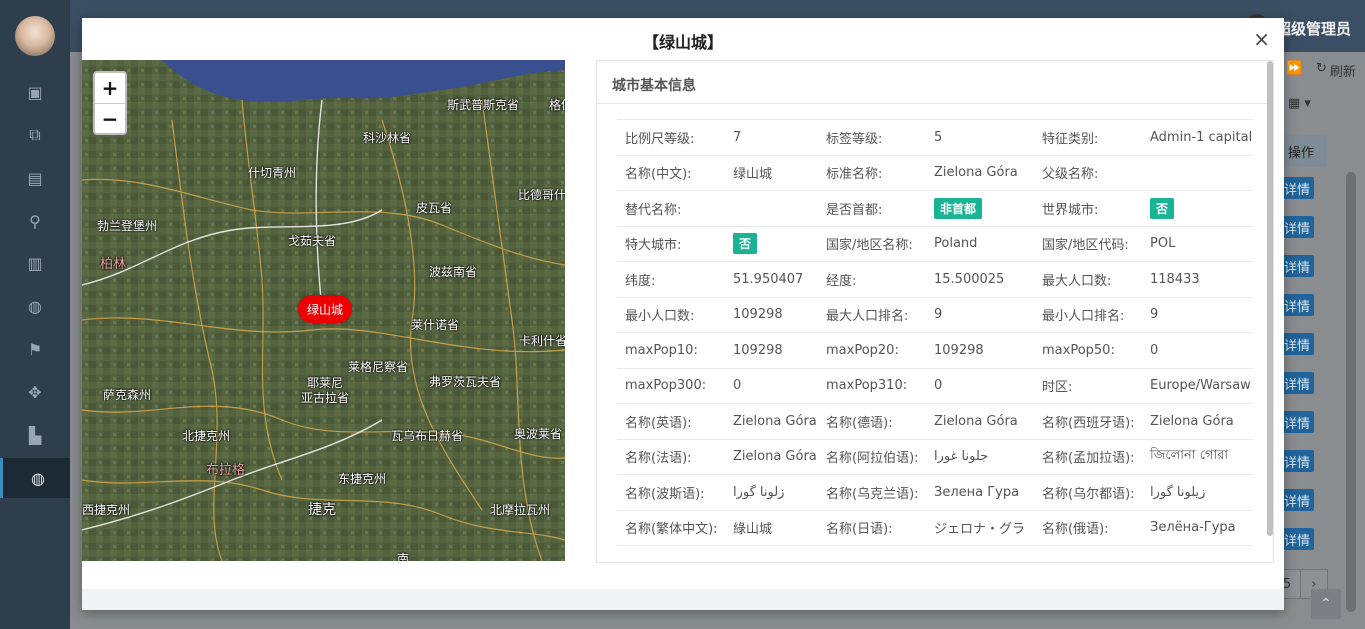  What do you see at coordinates (1261, 39) in the screenshot?
I see `close-icon: ×` at bounding box center [1261, 39].